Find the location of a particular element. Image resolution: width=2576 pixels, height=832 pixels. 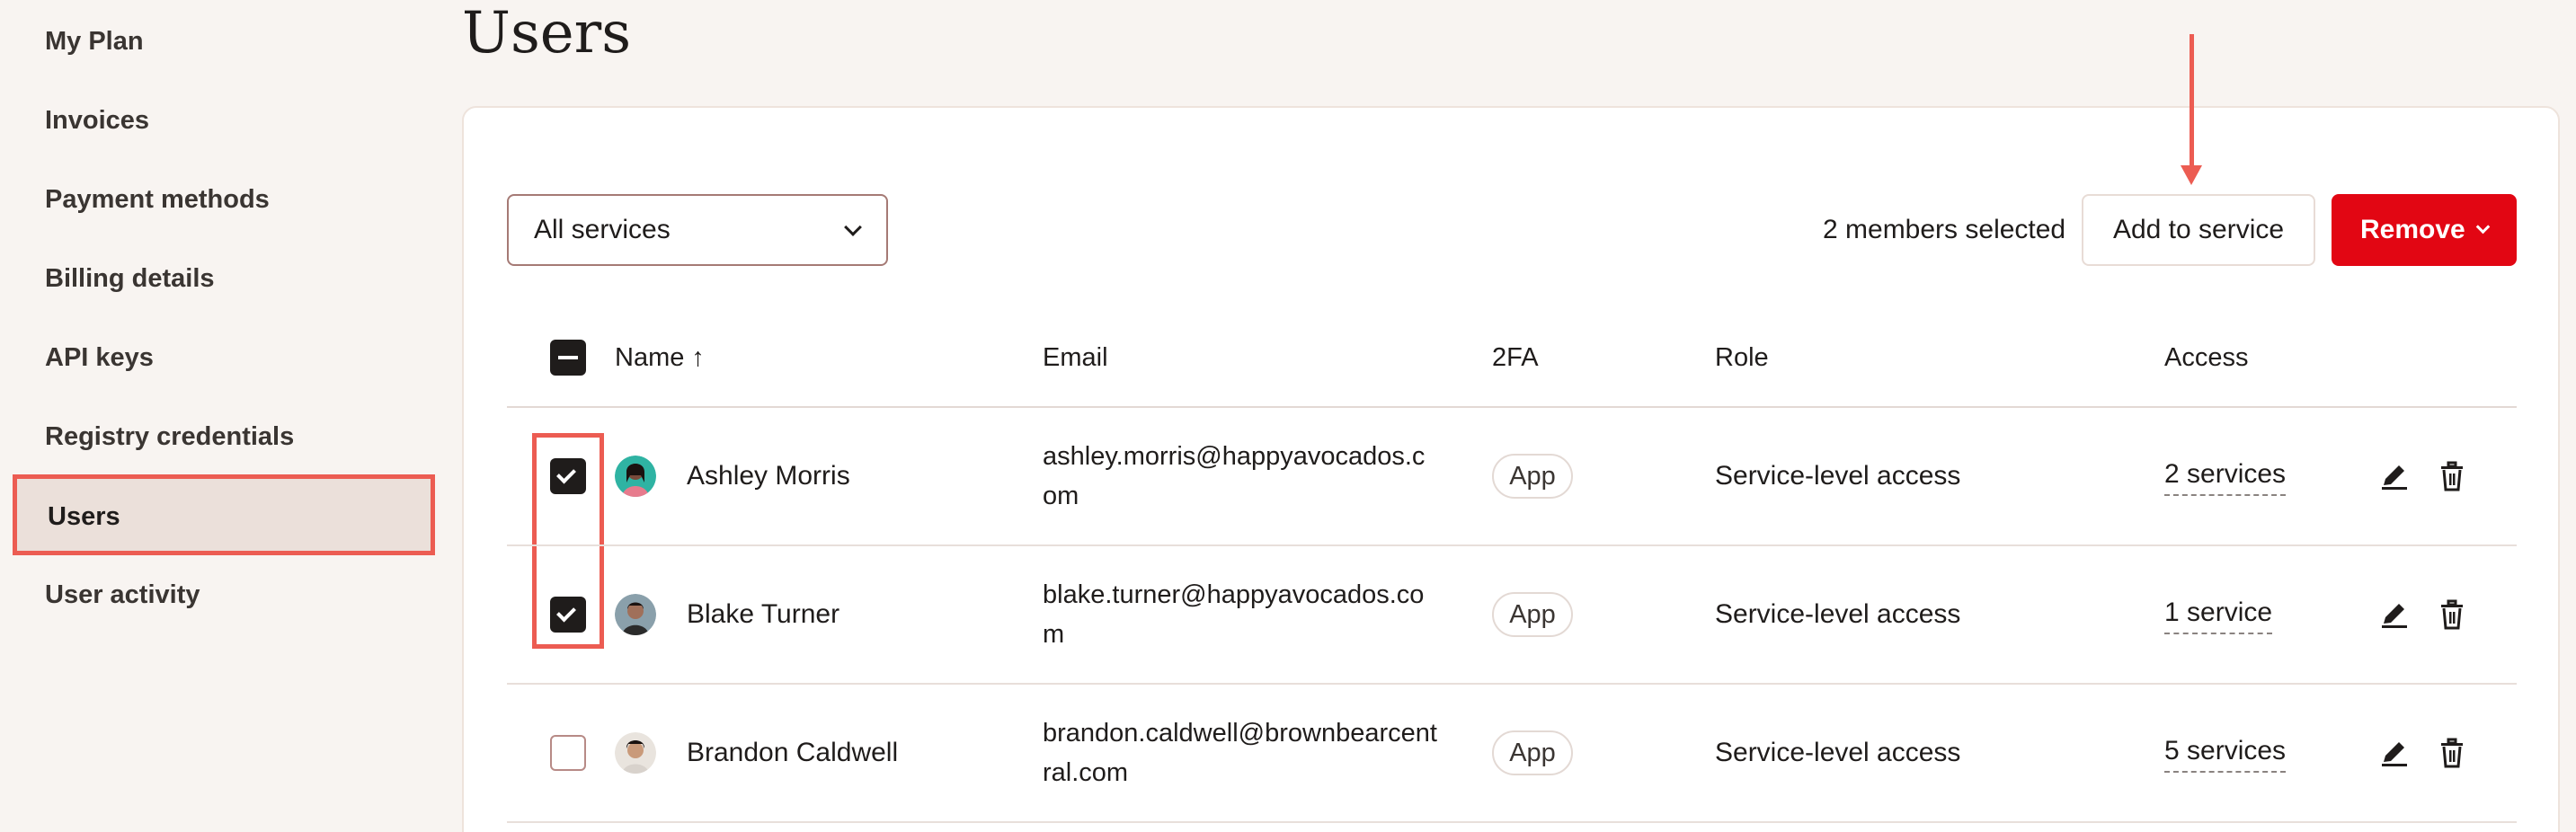

add-to-service-button: Add to service is located at coordinates (2198, 230).